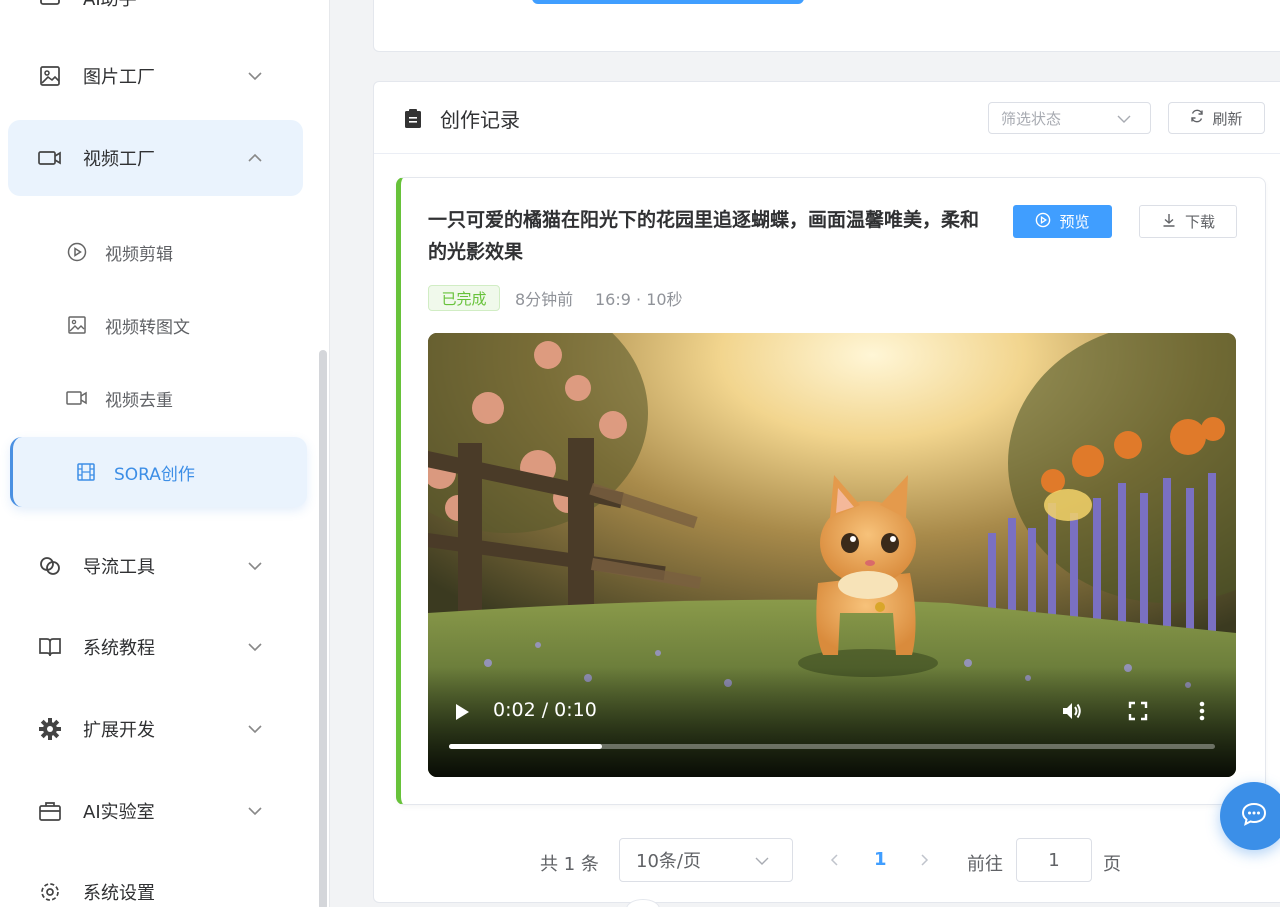 This screenshot has height=907, width=1280. I want to click on sidebar-item-ai-lab: AI实验室, so click(155, 811).